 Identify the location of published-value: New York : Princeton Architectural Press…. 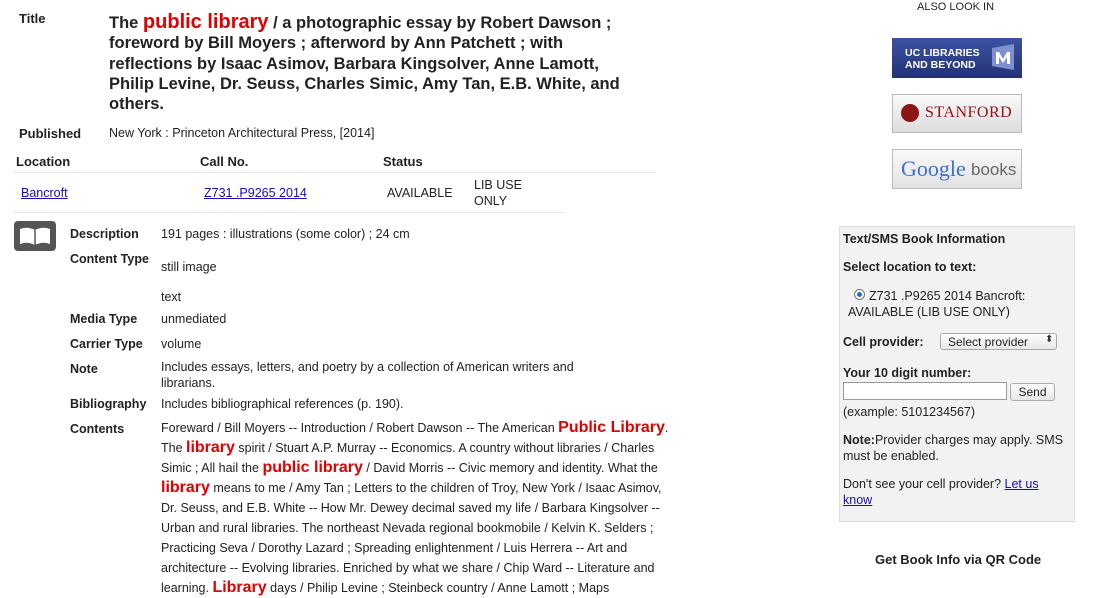
(242, 133).